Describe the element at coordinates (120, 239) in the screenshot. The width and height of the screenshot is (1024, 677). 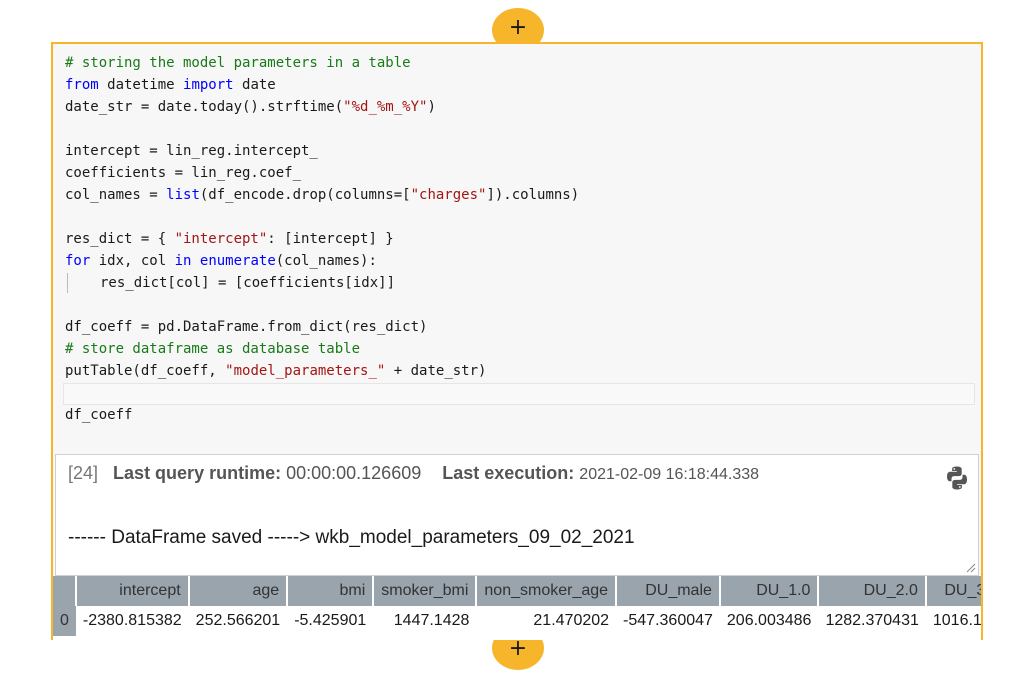
I see `code-token: res_dict = {` at that location.